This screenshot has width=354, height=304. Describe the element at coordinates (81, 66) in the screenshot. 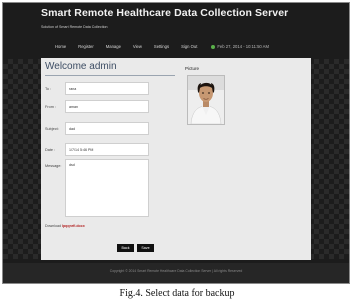

I see `welcome-heading: Welcome admin` at that location.